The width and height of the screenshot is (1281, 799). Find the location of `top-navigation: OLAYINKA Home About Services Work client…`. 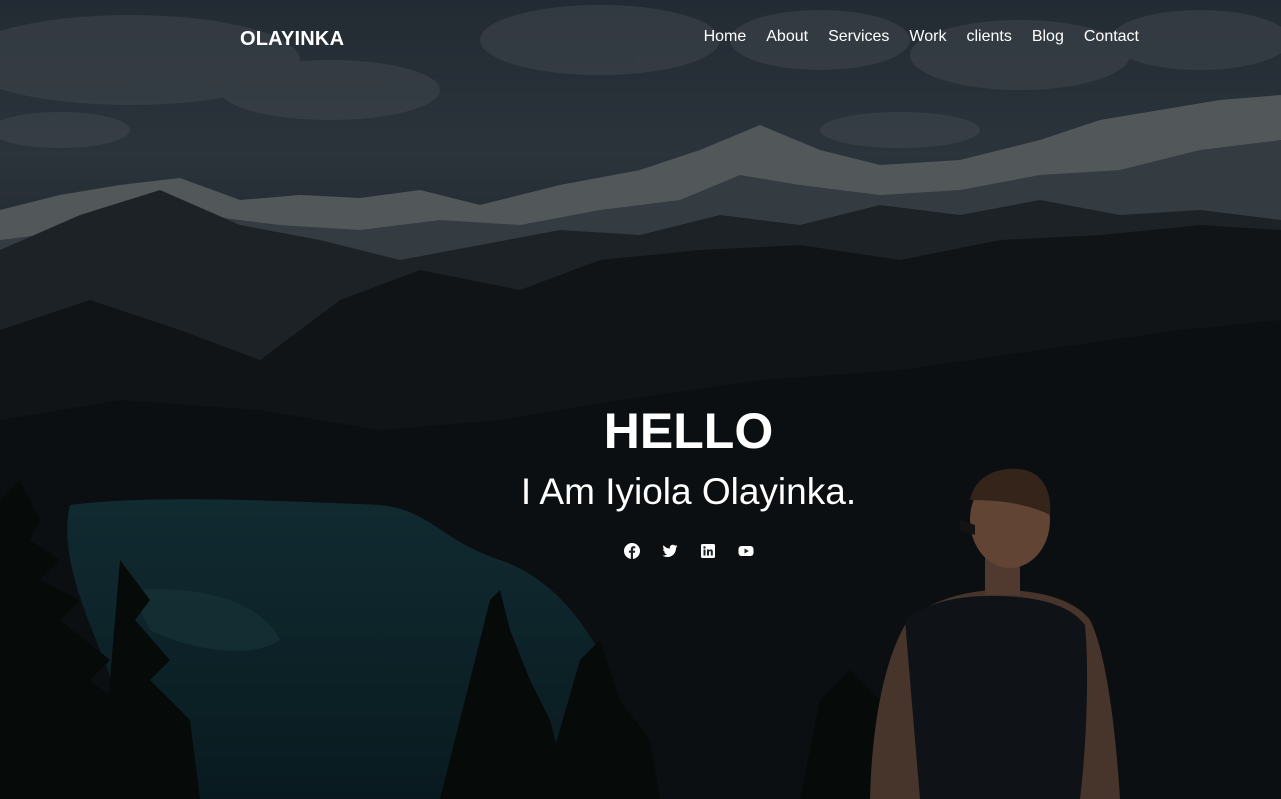

top-navigation: OLAYINKA Home About Services Work client… is located at coordinates (640, 38).